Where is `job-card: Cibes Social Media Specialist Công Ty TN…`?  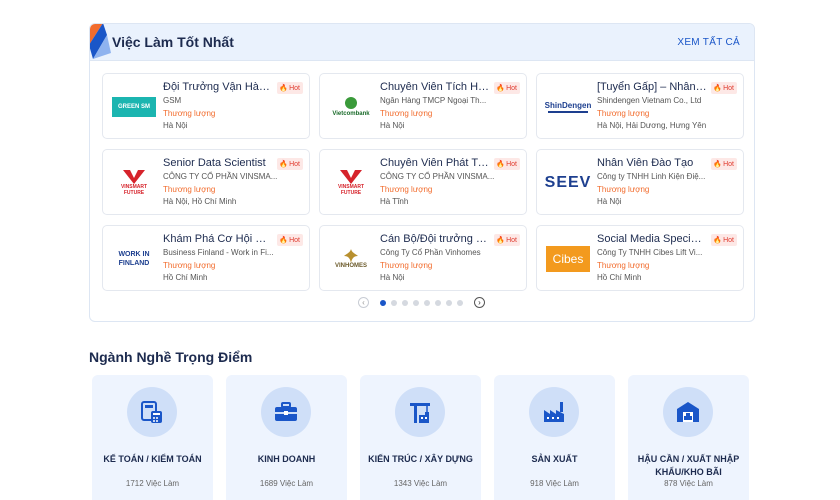 job-card: Cibes Social Media Specialist Công Ty TN… is located at coordinates (640, 258).